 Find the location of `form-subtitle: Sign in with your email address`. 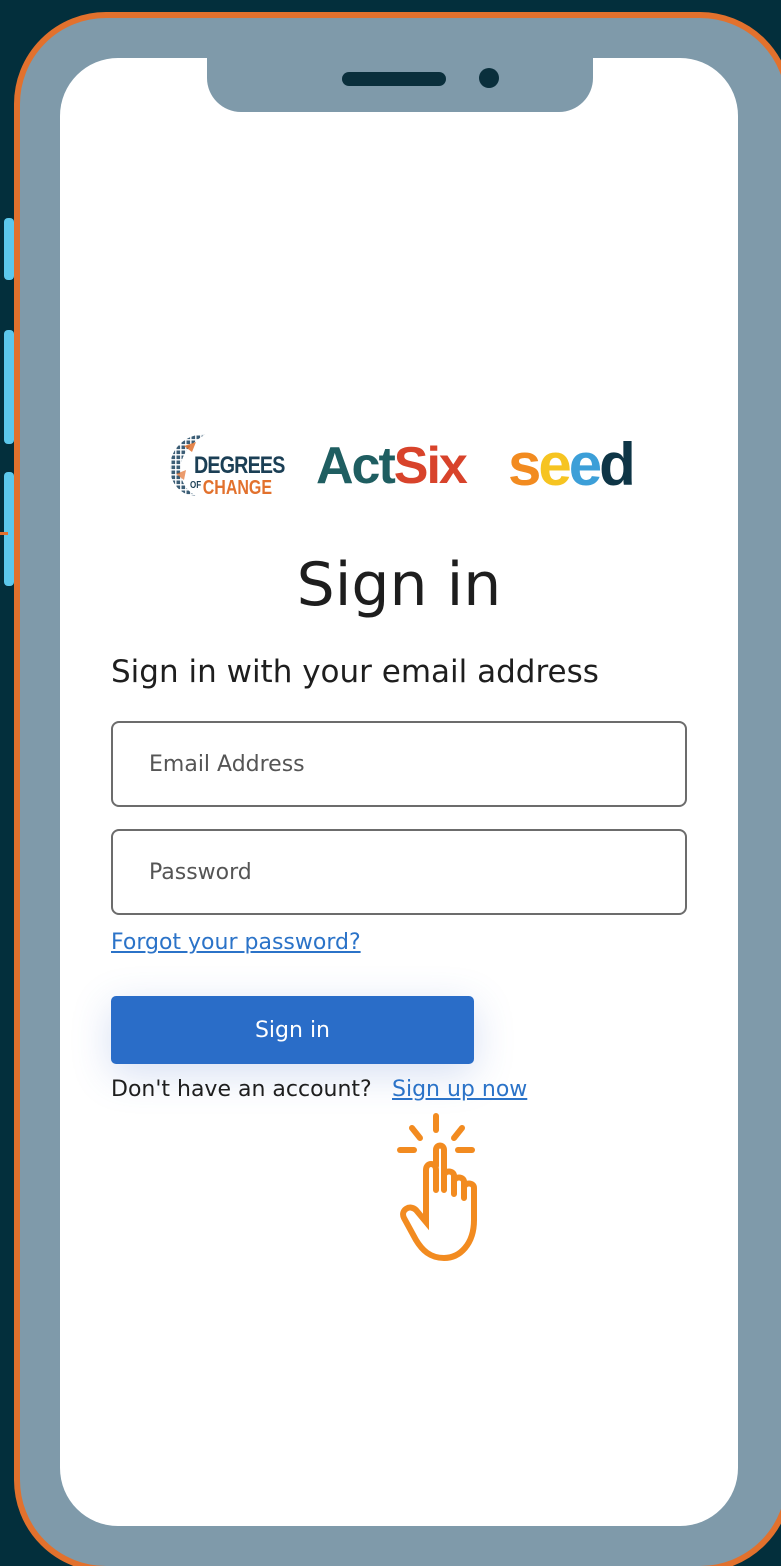

form-subtitle: Sign in with your email address is located at coordinates (355, 672).